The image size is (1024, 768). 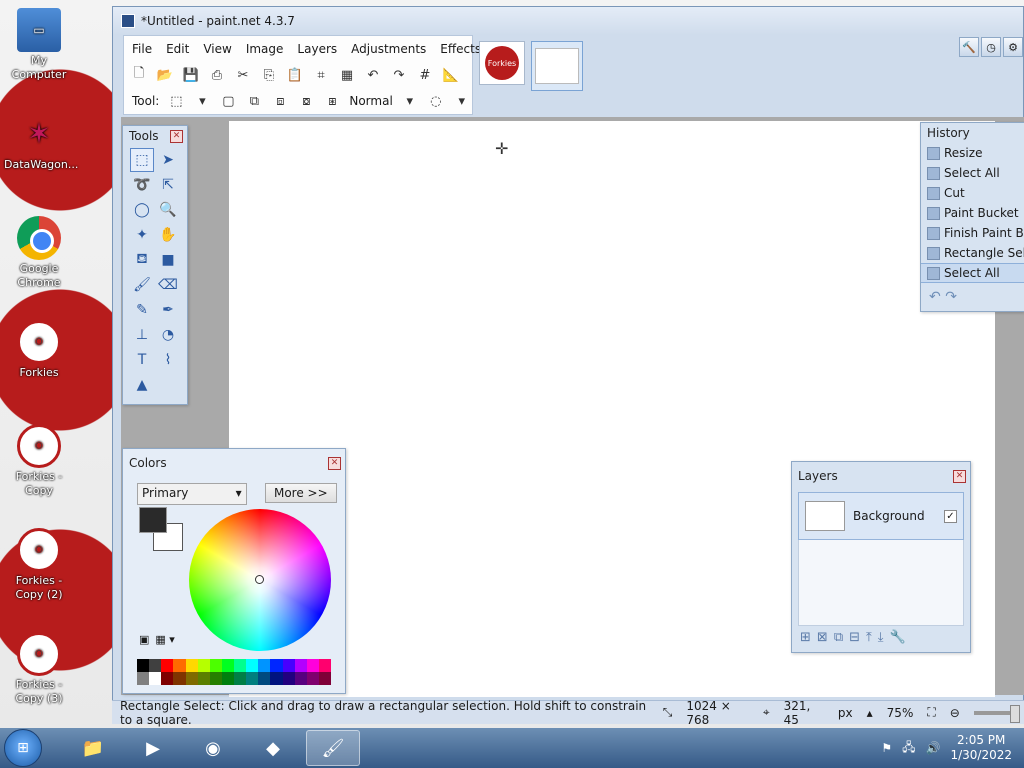 I want to click on cut-icon: ✂, so click(x=243, y=75).